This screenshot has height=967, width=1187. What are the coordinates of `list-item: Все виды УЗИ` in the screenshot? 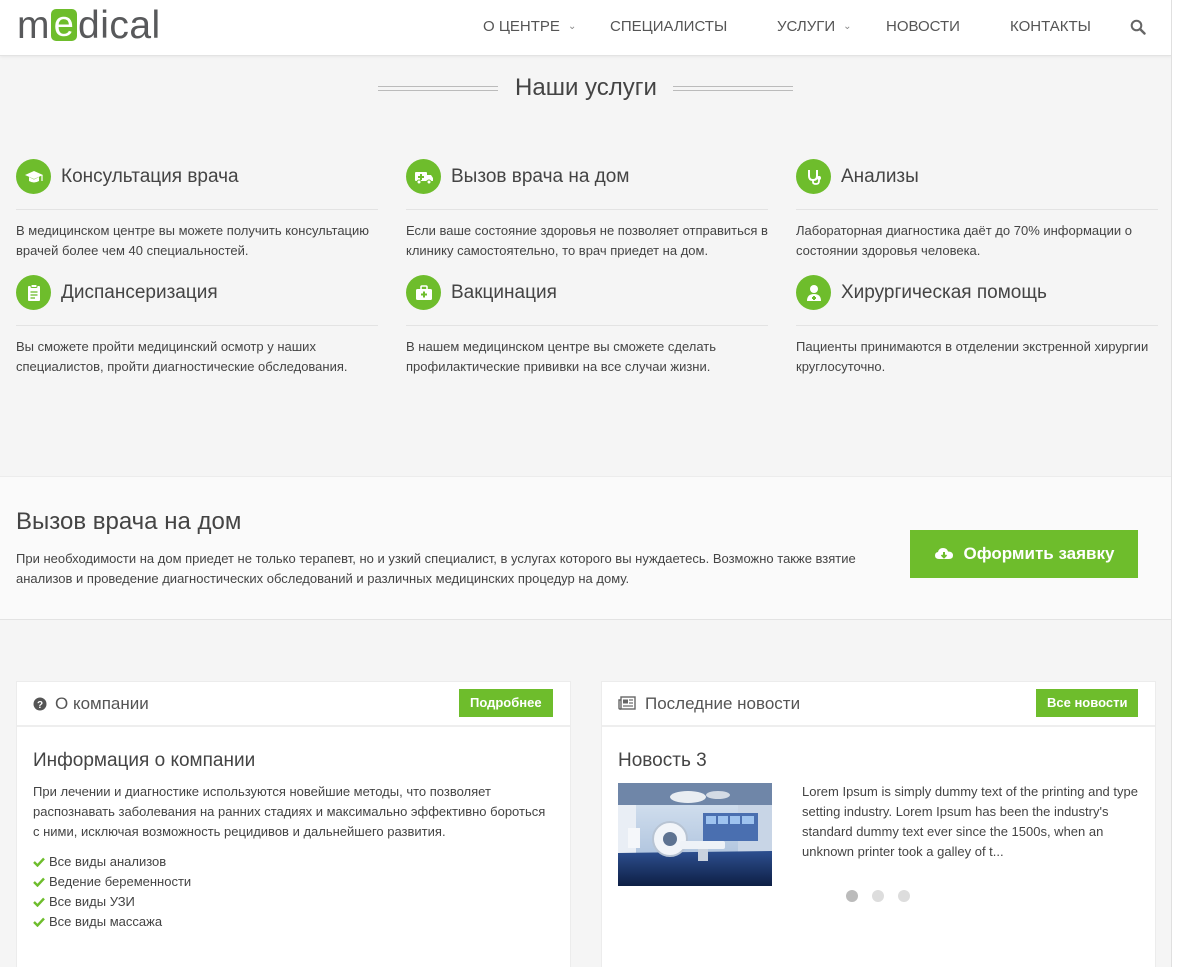 It's located at (112, 902).